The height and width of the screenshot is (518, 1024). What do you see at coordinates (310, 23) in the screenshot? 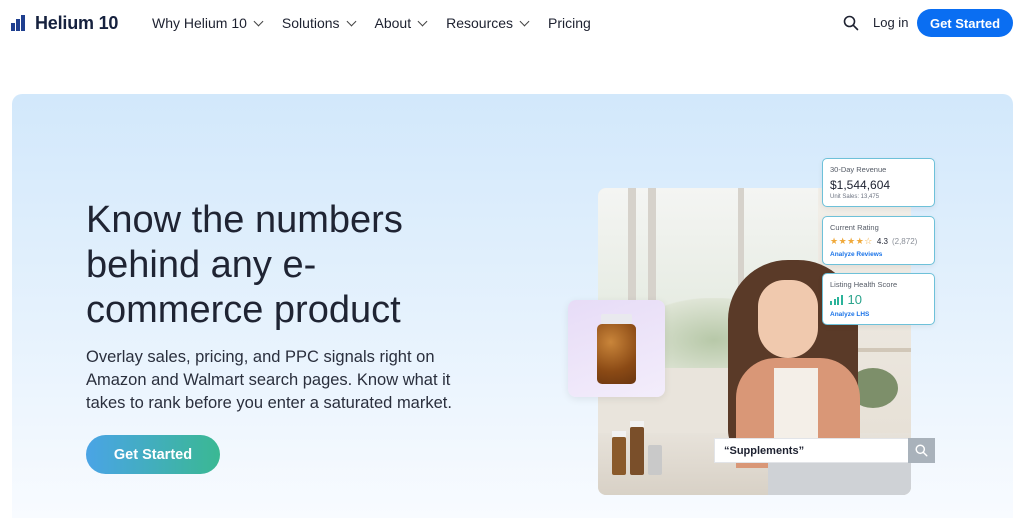
I see `menu-item-label: Solutions` at bounding box center [310, 23].